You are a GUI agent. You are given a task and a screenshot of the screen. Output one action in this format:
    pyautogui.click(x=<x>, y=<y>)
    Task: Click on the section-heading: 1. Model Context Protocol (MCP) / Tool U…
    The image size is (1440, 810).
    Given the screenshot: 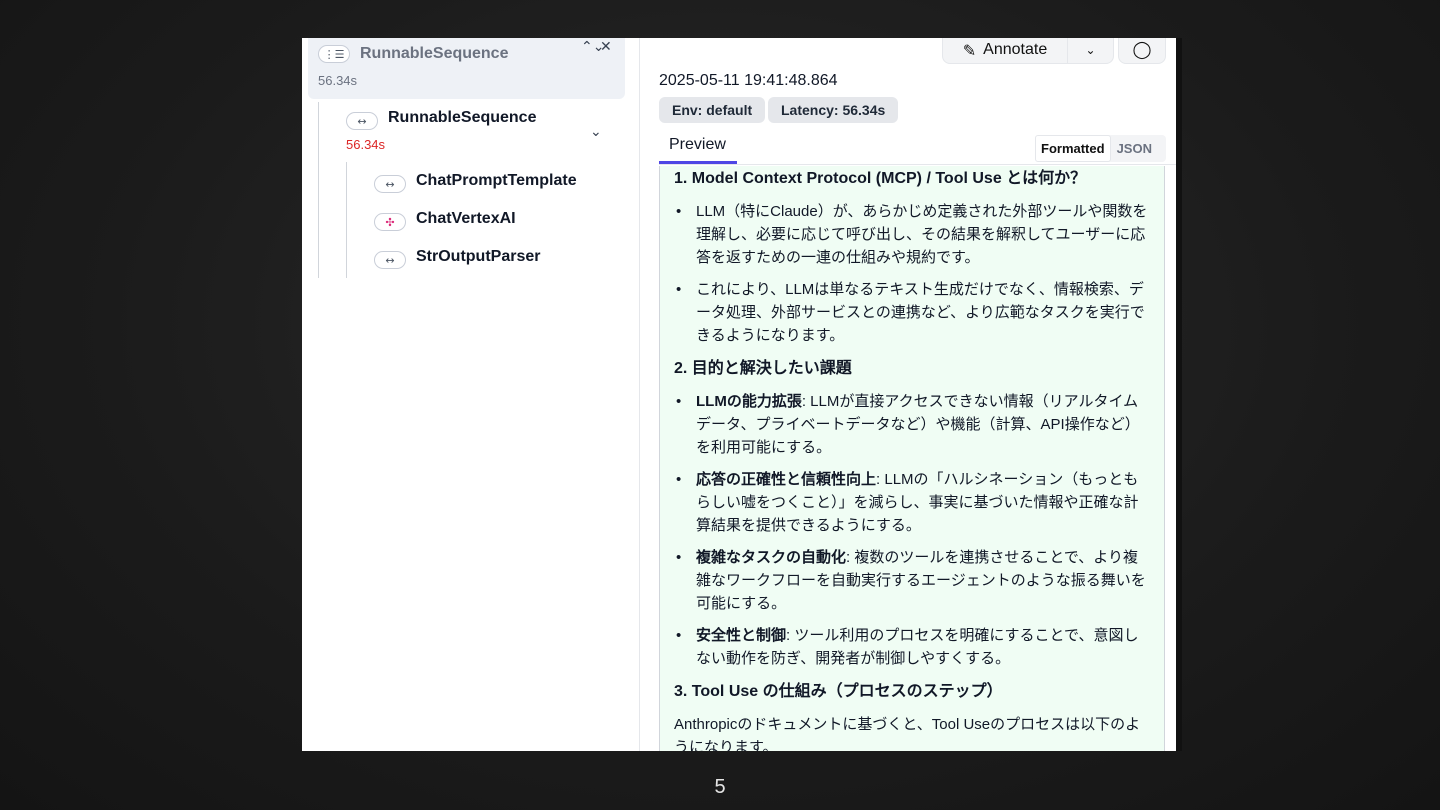 What is the action you would take?
    pyautogui.click(x=880, y=178)
    